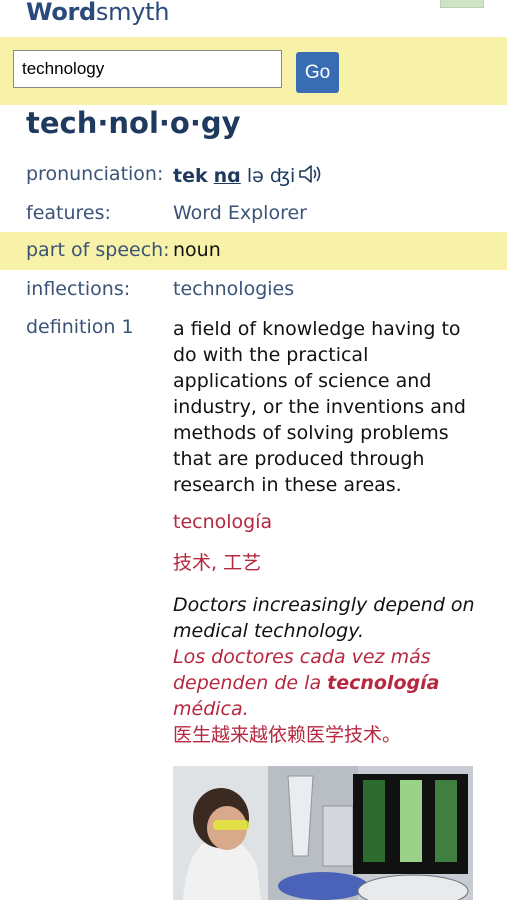 This screenshot has height=900, width=507. What do you see at coordinates (311, 176) in the screenshot?
I see `speaker-icon` at bounding box center [311, 176].